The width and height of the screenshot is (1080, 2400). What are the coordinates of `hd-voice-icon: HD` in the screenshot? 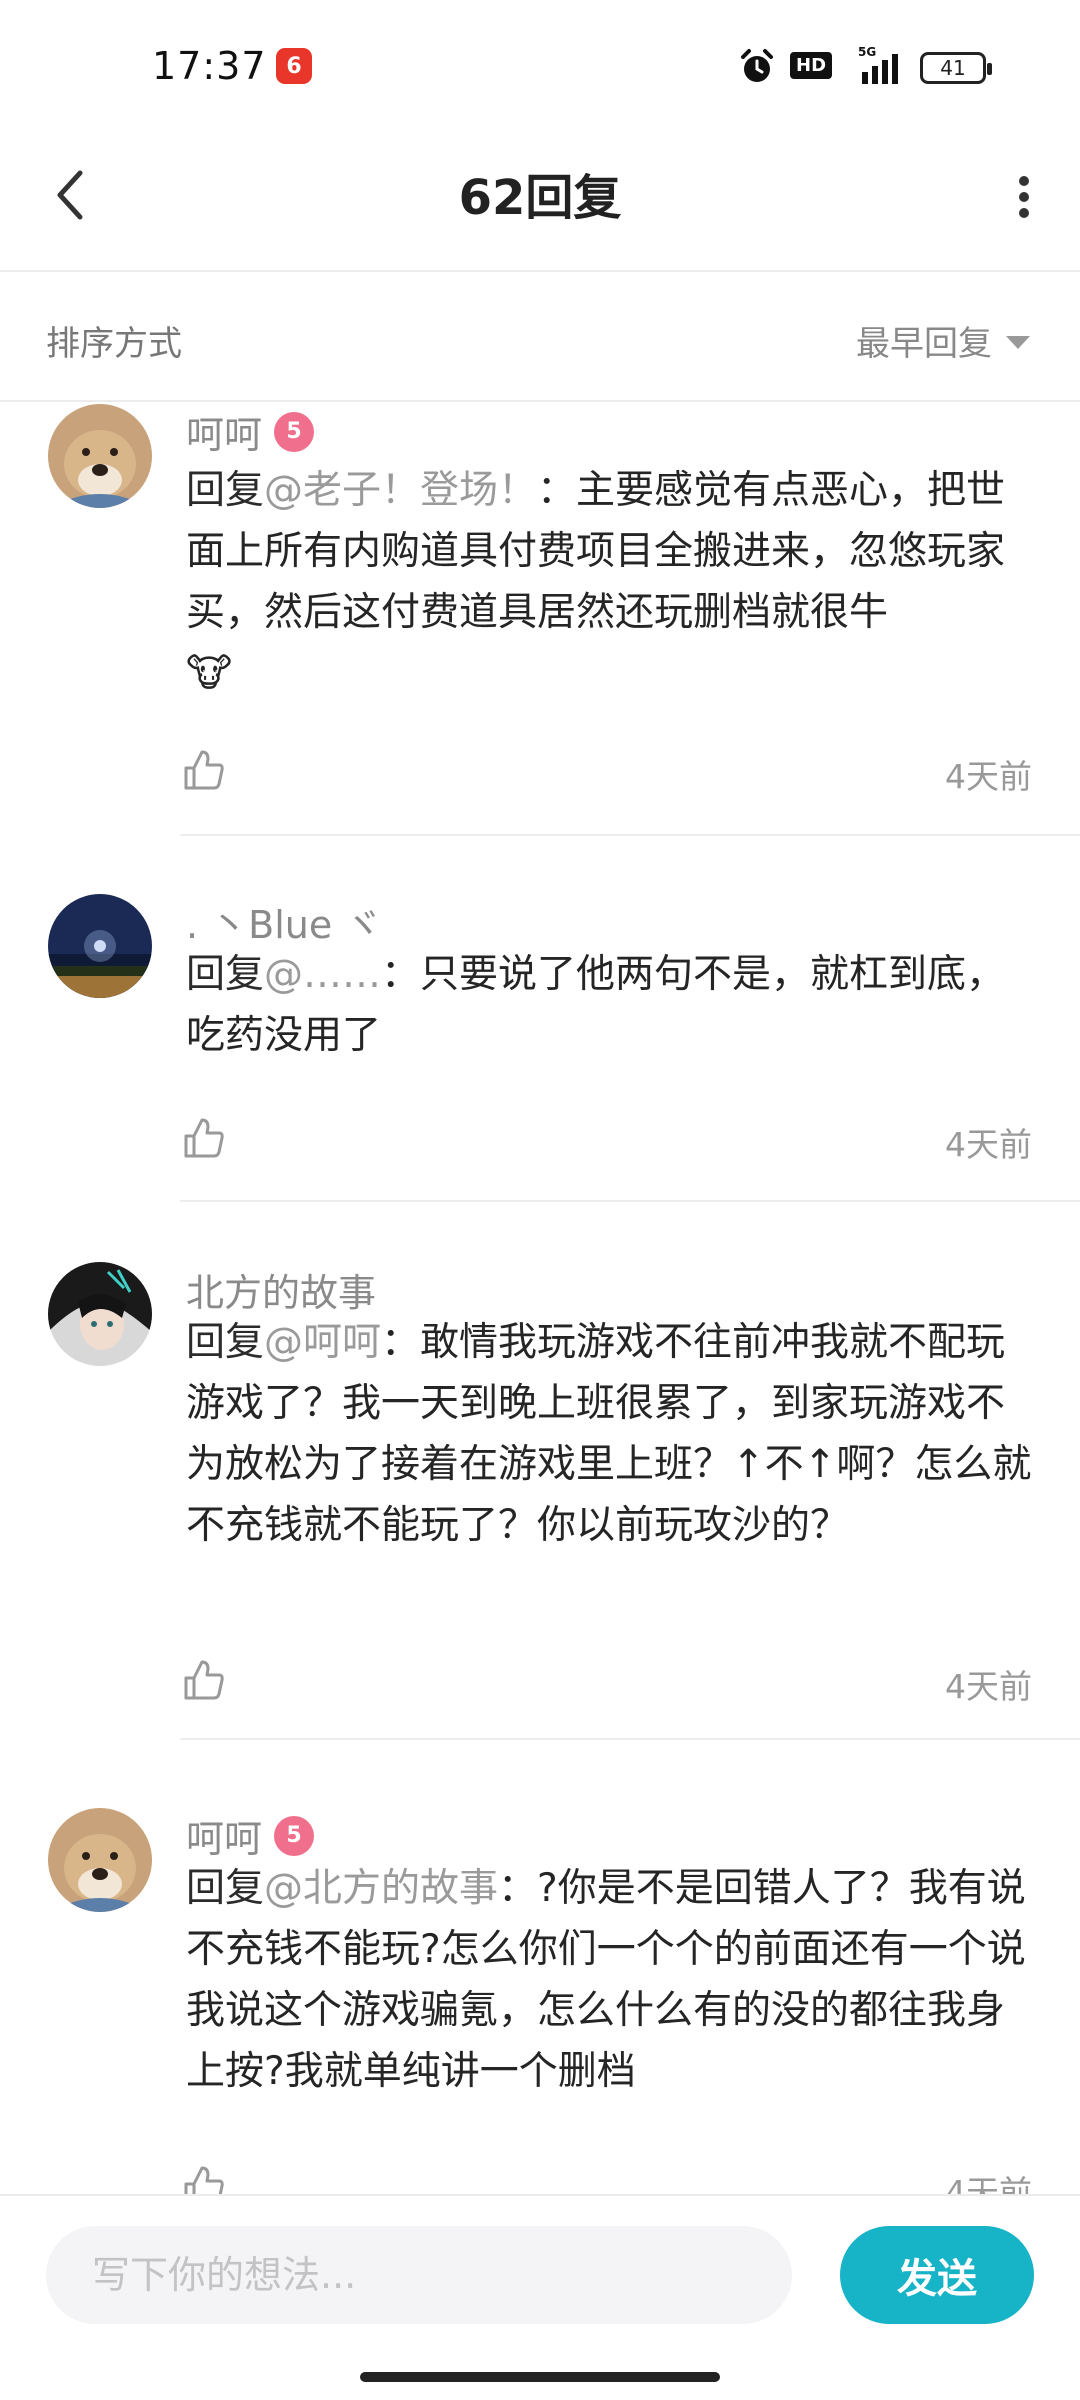 It's located at (811, 65).